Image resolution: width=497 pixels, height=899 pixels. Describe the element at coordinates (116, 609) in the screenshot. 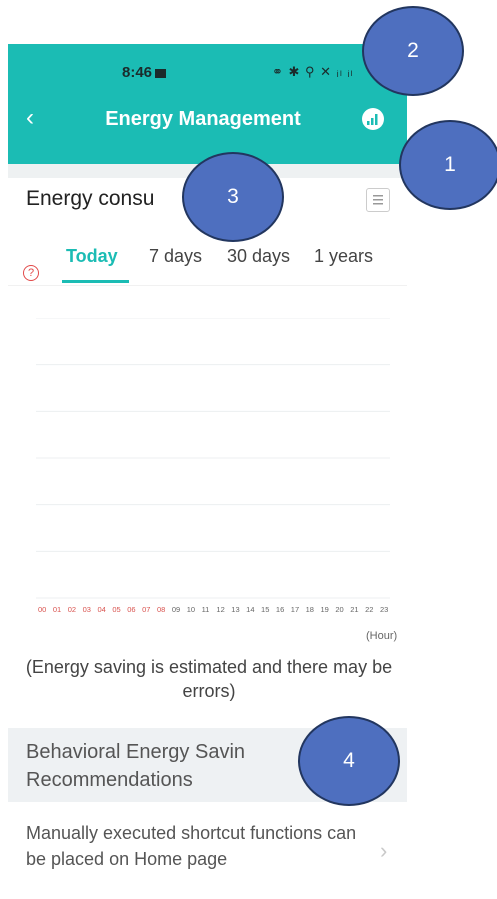

I see `x-tick-label: 05` at that location.